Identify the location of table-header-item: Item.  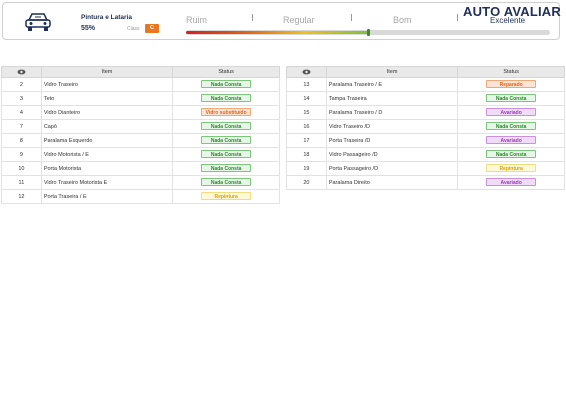
(107, 72).